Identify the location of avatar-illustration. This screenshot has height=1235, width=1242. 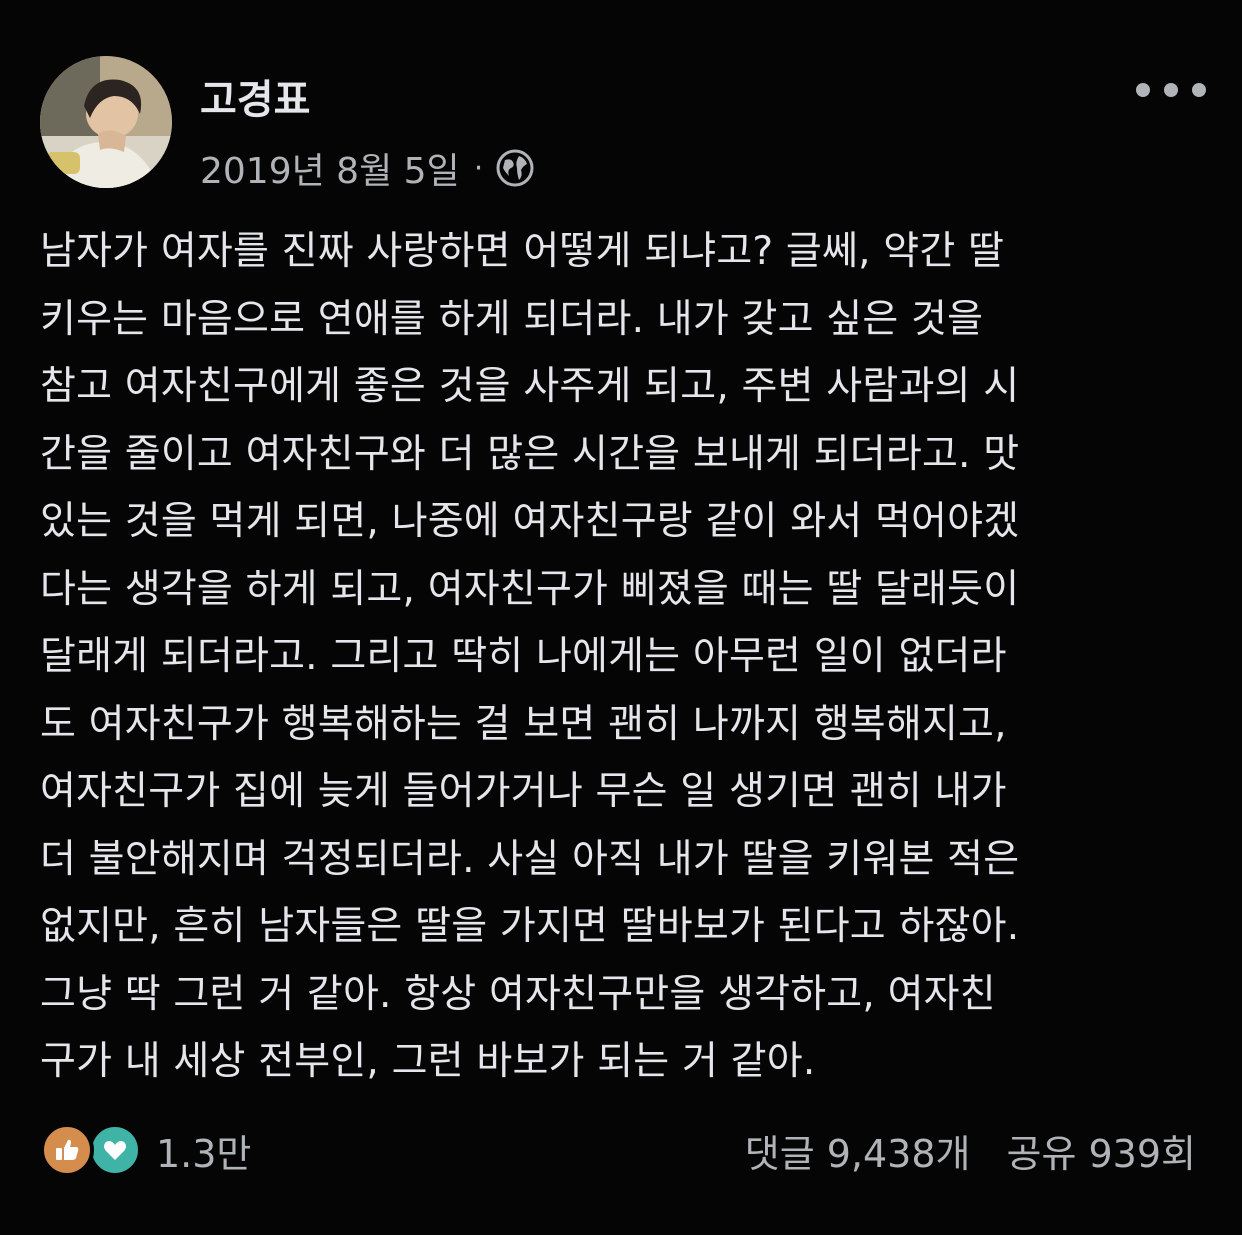
(106, 122).